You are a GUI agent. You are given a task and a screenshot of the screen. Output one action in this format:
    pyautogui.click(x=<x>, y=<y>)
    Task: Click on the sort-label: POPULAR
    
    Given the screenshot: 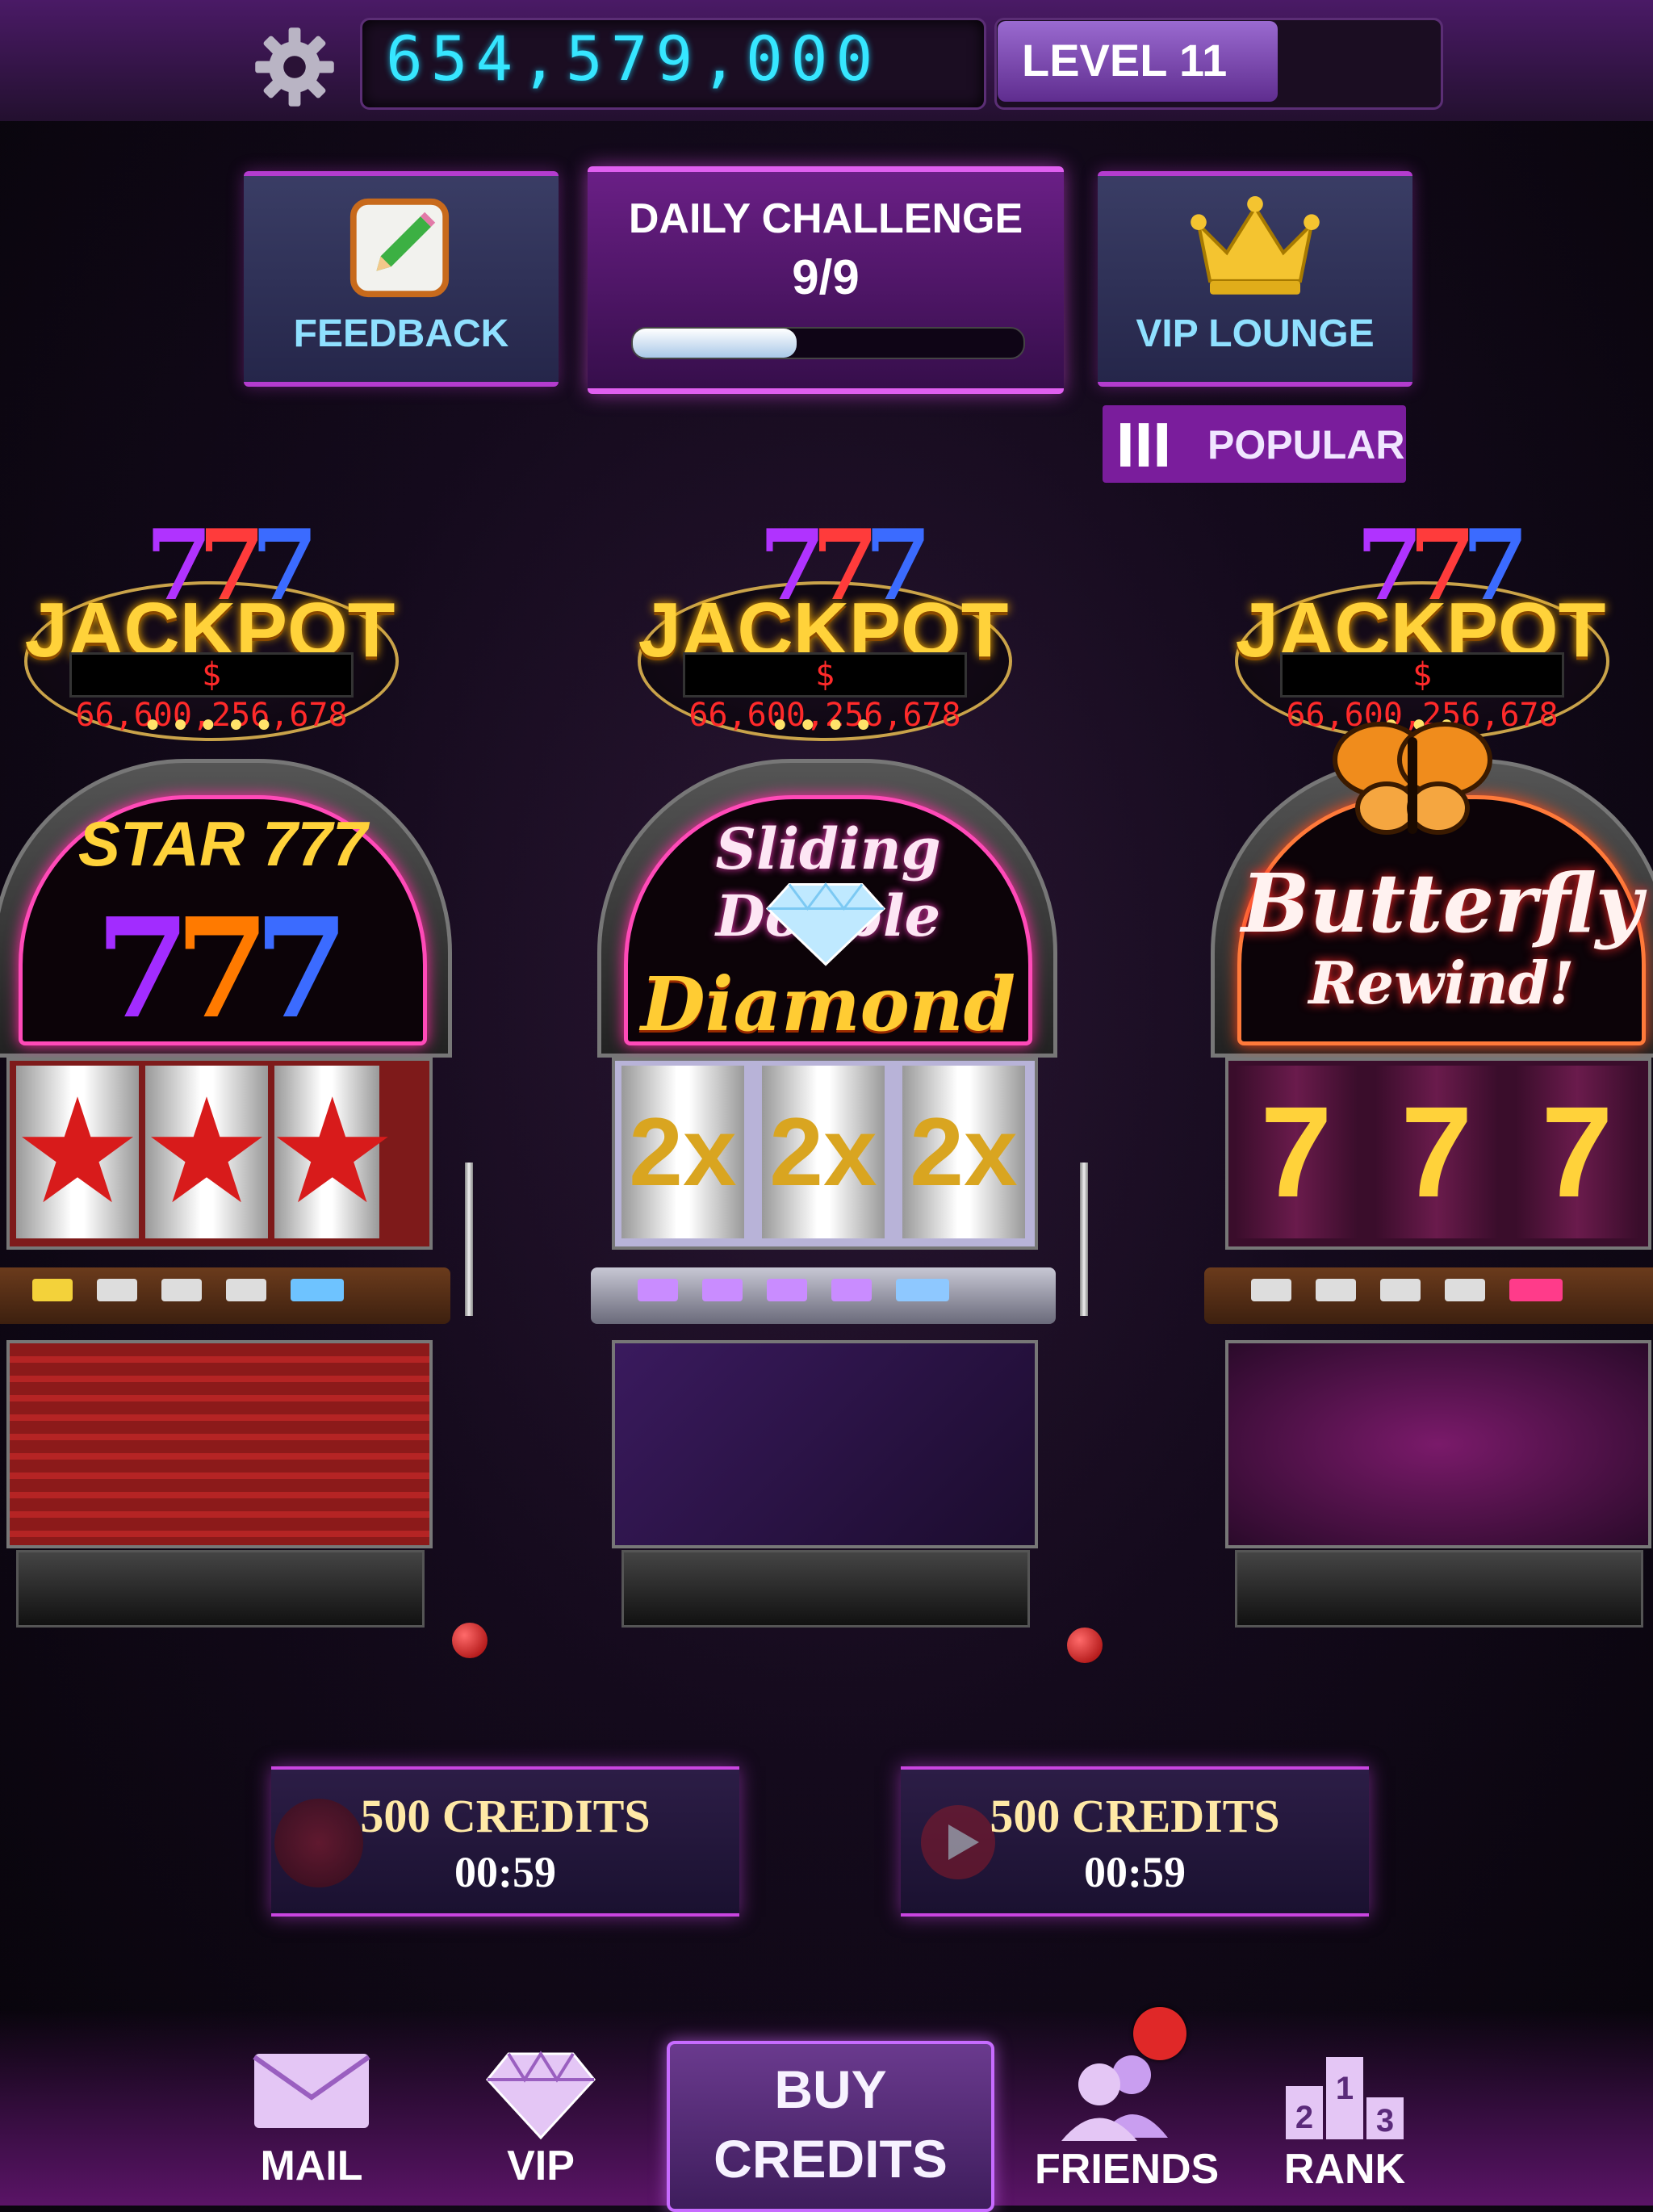 What is the action you would take?
    pyautogui.click(x=1306, y=444)
    